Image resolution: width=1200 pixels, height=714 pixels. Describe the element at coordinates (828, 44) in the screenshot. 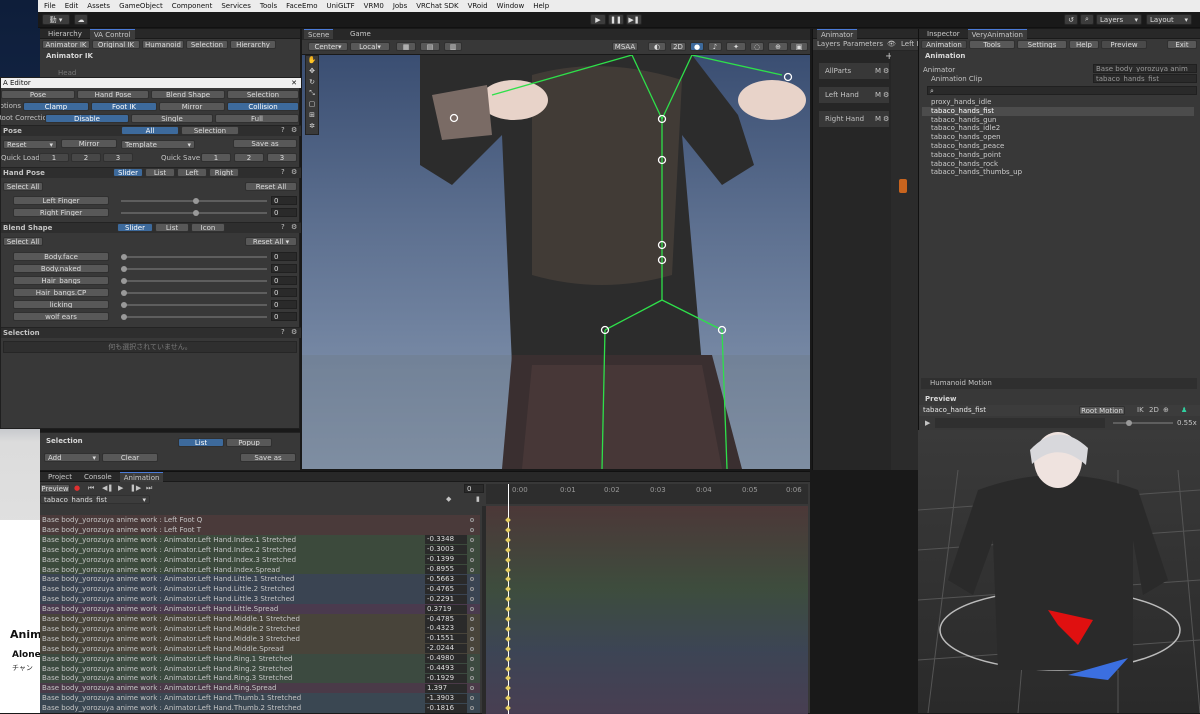

I see `tab-layers: Layers` at that location.